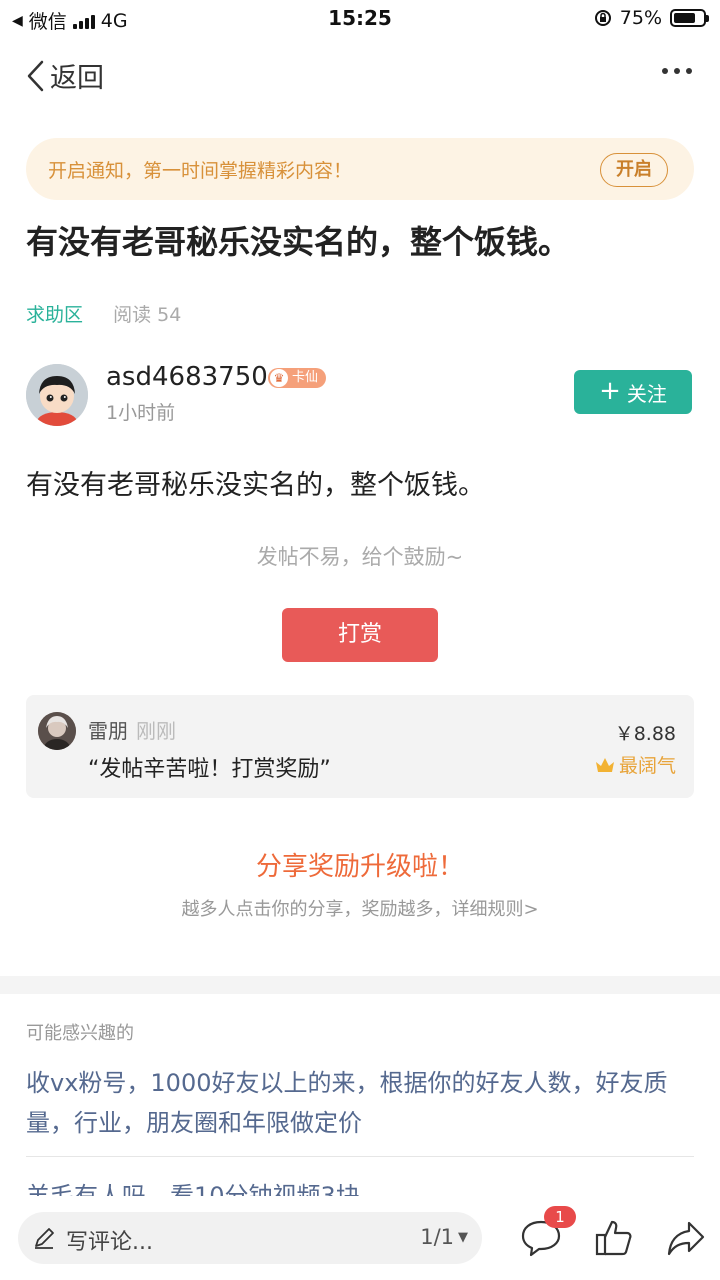 Image resolution: width=720 pixels, height=1280 pixels. I want to click on chevron-left-icon, so click(35, 75).